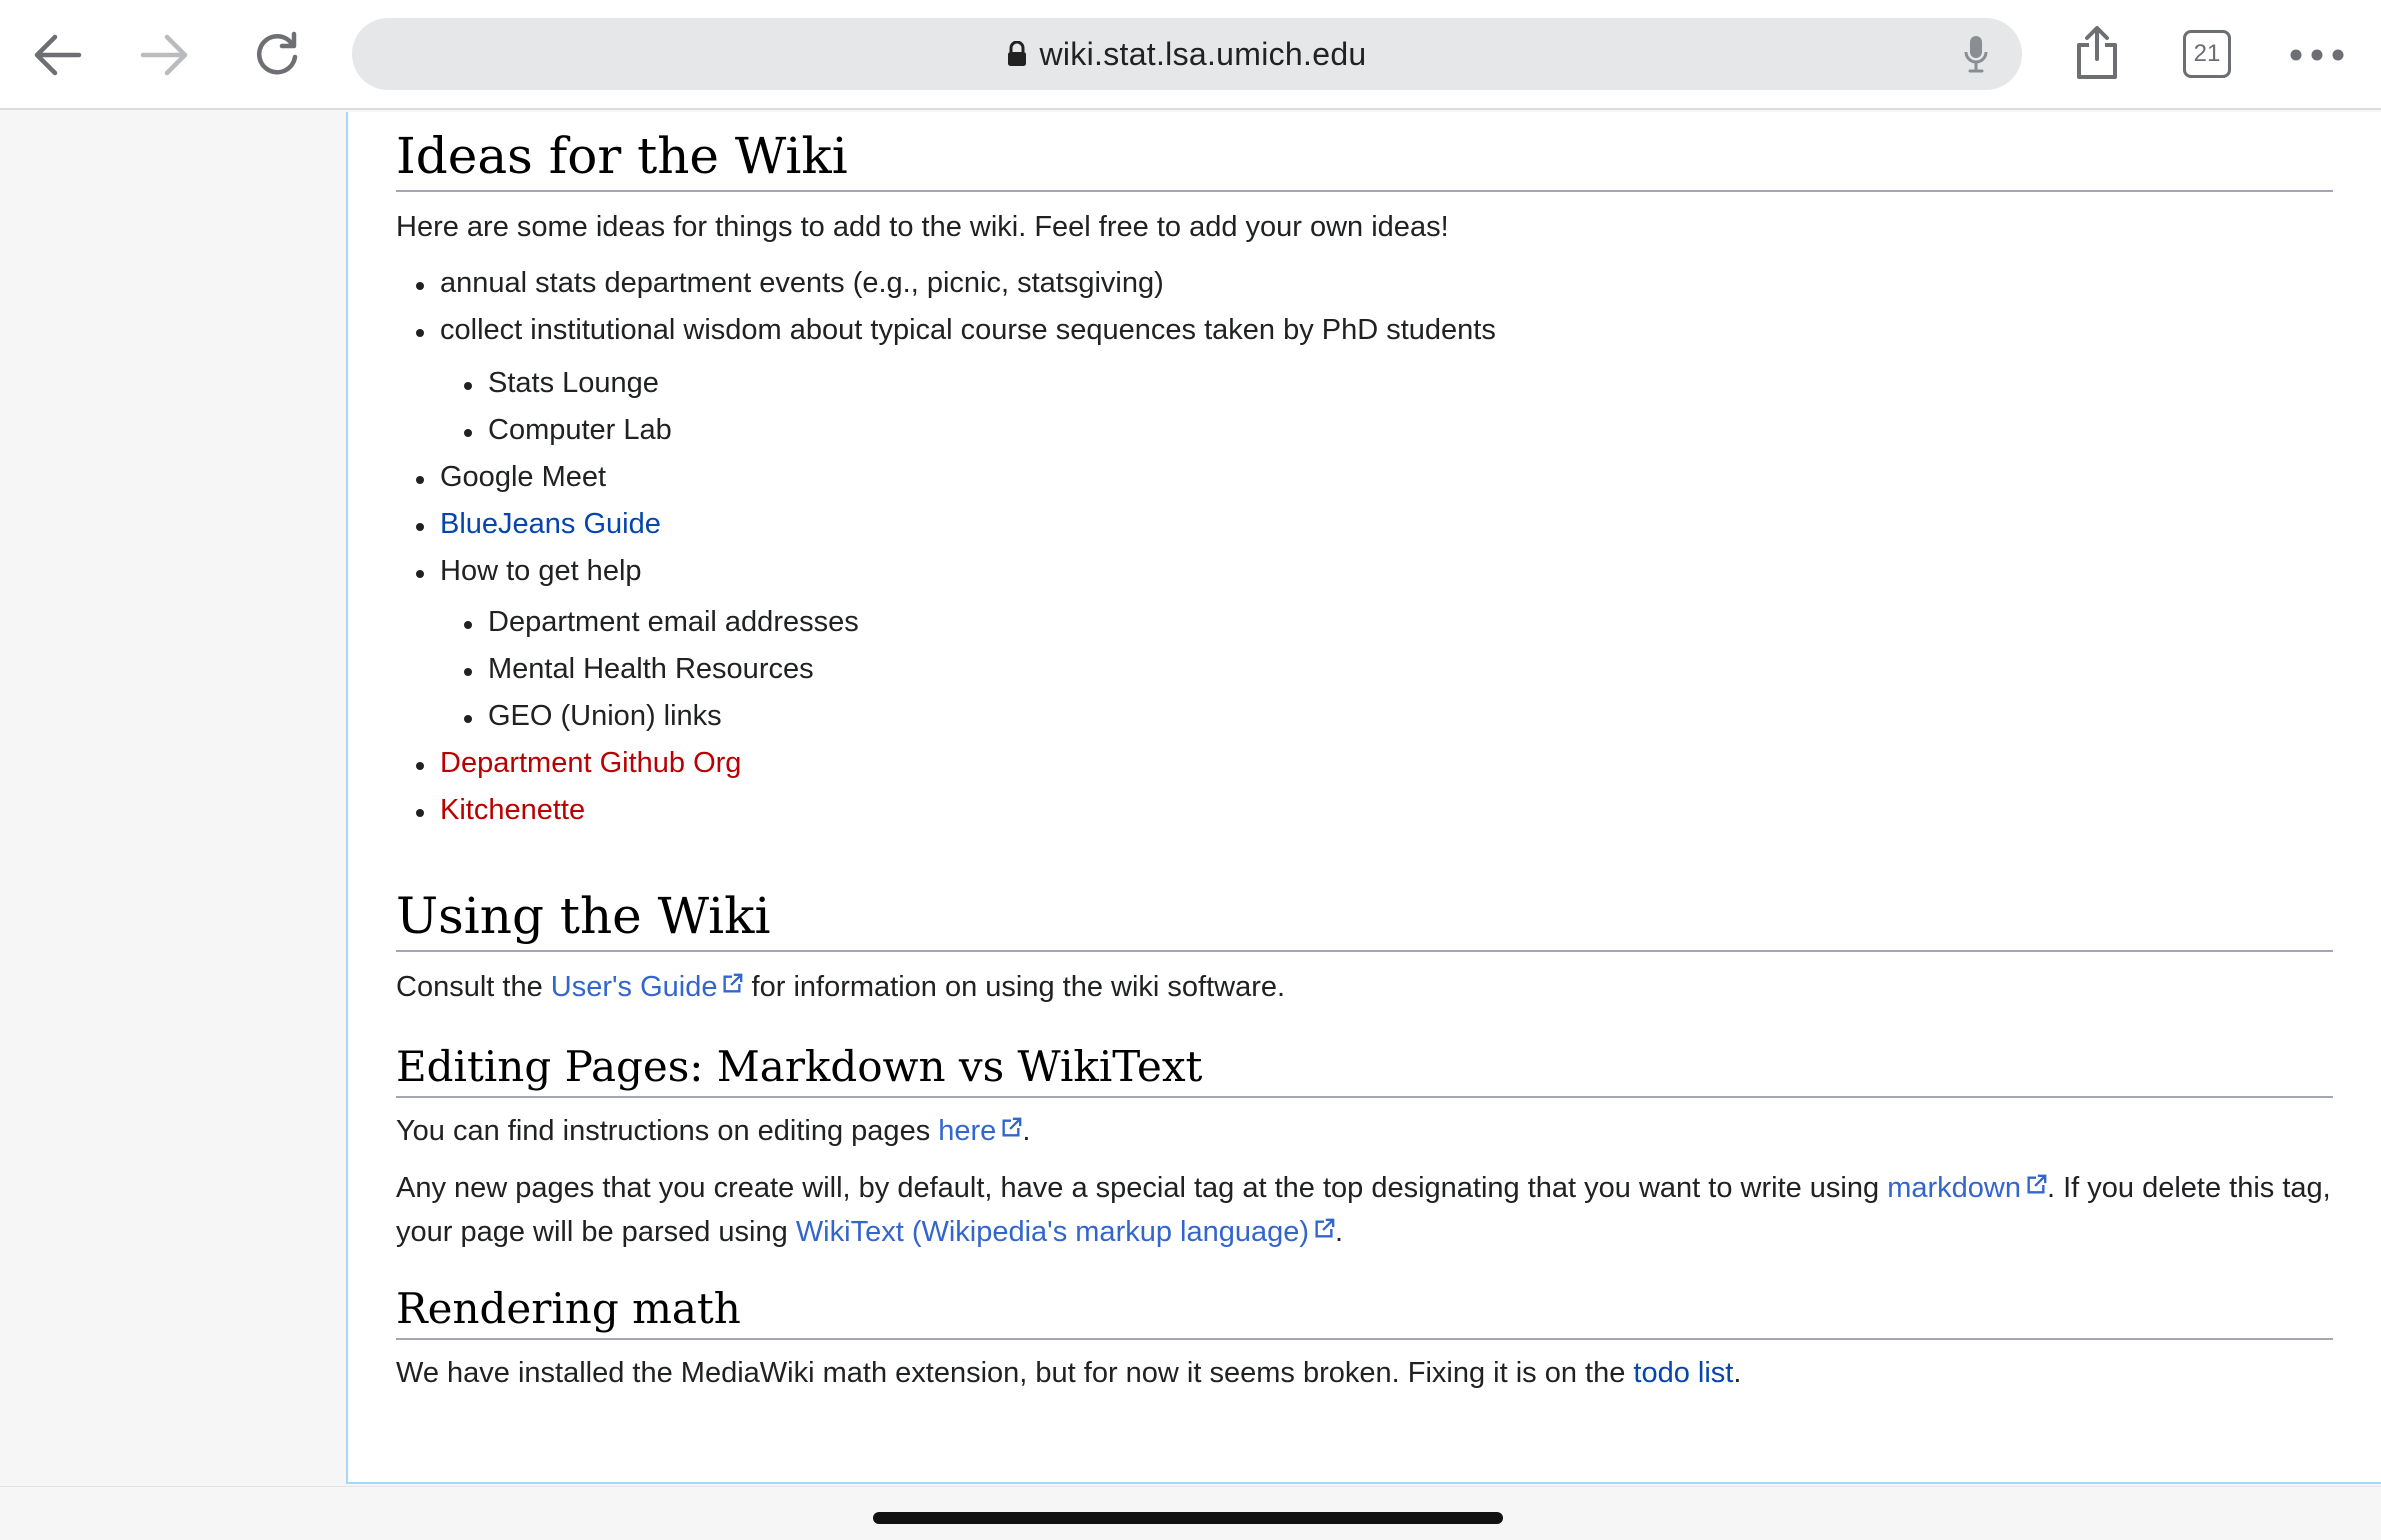  I want to click on ideas-heading: Ideas for the Wiki, so click(1364, 158).